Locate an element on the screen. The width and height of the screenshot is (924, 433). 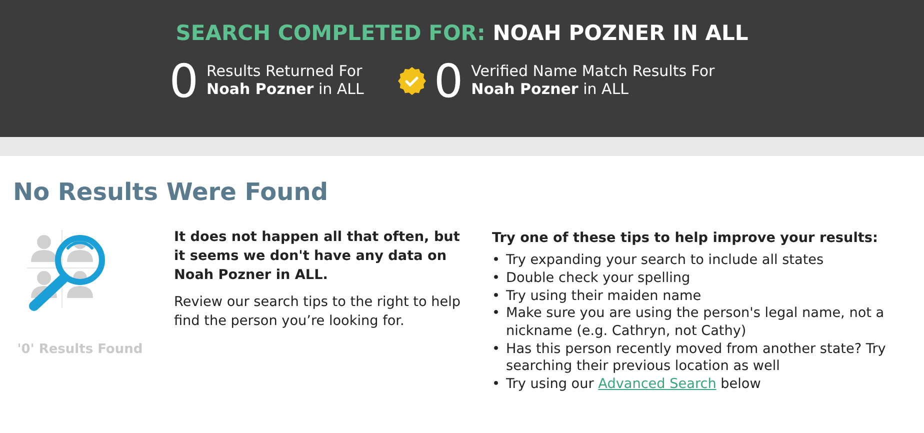
advanced-search-link: Advanced Search is located at coordinates (657, 384).